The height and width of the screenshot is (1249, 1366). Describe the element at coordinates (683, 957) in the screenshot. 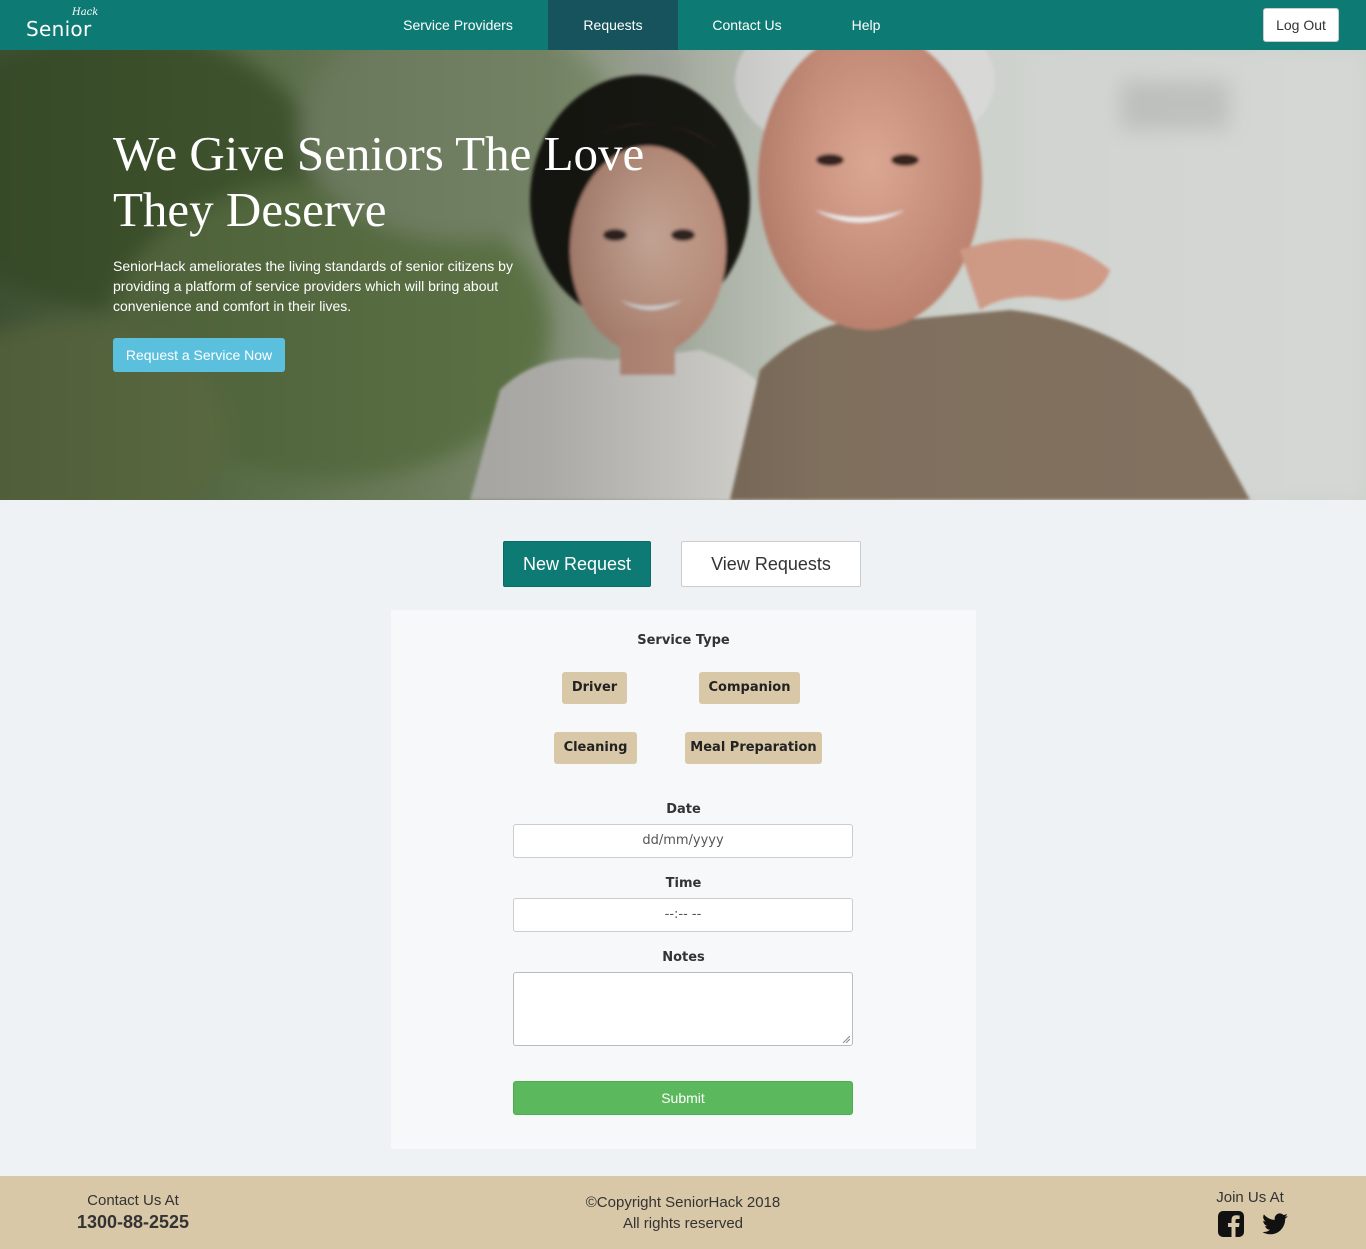

I see `notes-label: Notes` at that location.